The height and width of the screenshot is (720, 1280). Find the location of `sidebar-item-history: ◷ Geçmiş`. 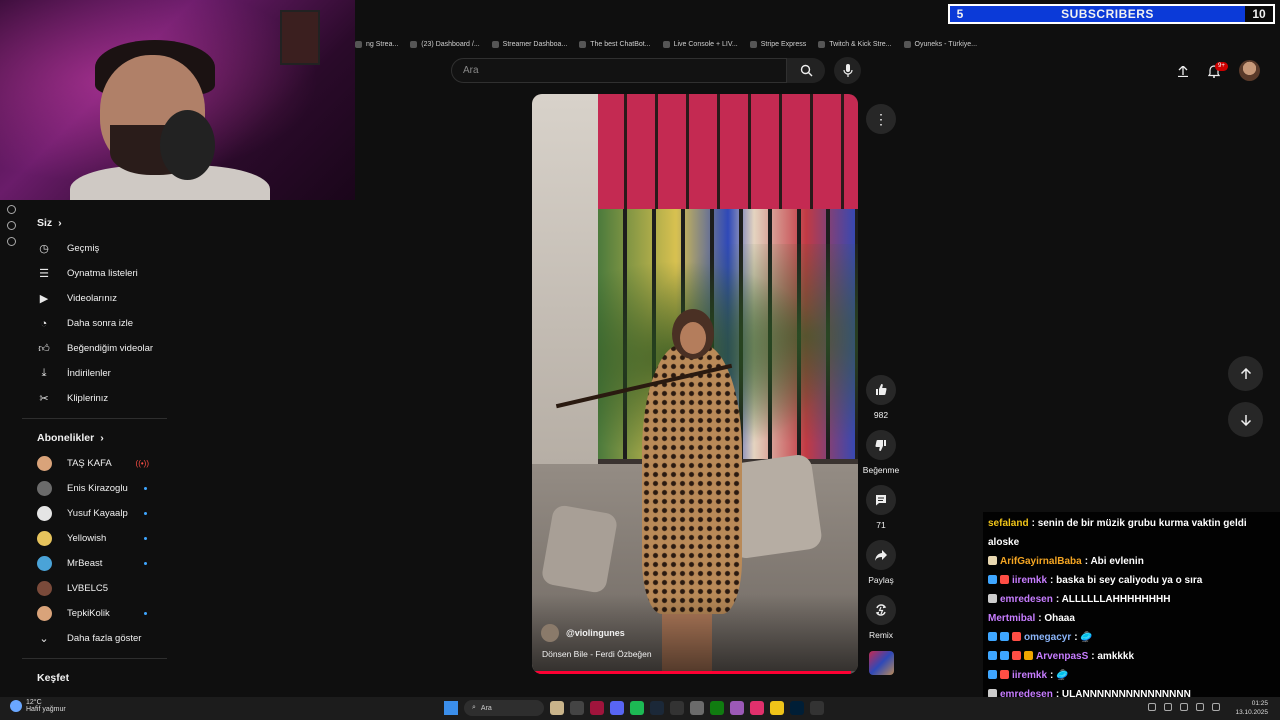

sidebar-item-history: ◷ Geçmiş is located at coordinates (94, 248).